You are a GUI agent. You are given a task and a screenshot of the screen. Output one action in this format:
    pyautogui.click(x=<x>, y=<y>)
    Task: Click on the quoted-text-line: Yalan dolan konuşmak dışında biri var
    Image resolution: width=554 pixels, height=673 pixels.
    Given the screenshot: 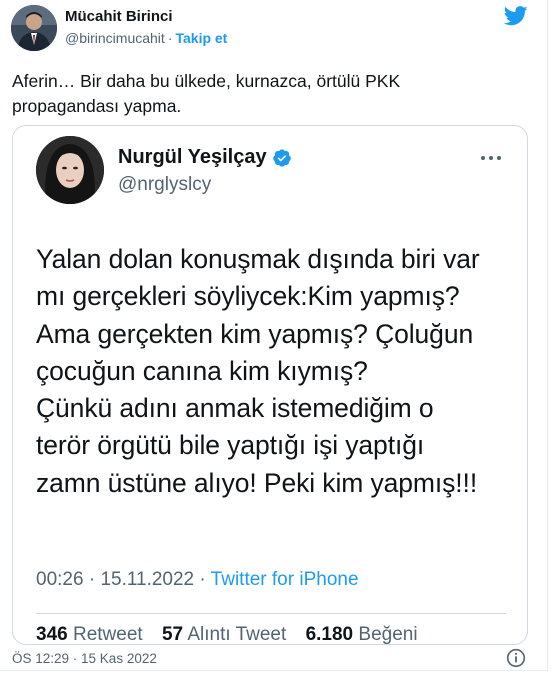 What is the action you would take?
    pyautogui.click(x=258, y=259)
    